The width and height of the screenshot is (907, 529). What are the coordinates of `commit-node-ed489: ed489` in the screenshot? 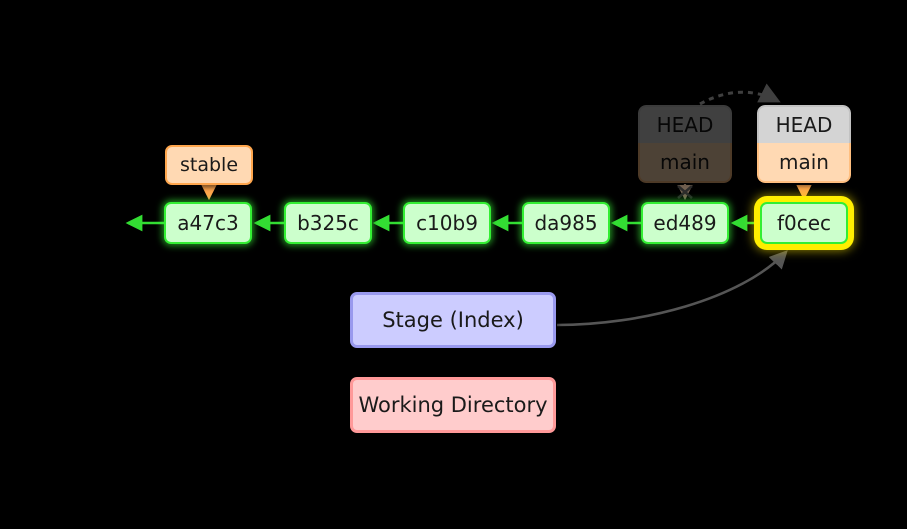 It's located at (685, 223).